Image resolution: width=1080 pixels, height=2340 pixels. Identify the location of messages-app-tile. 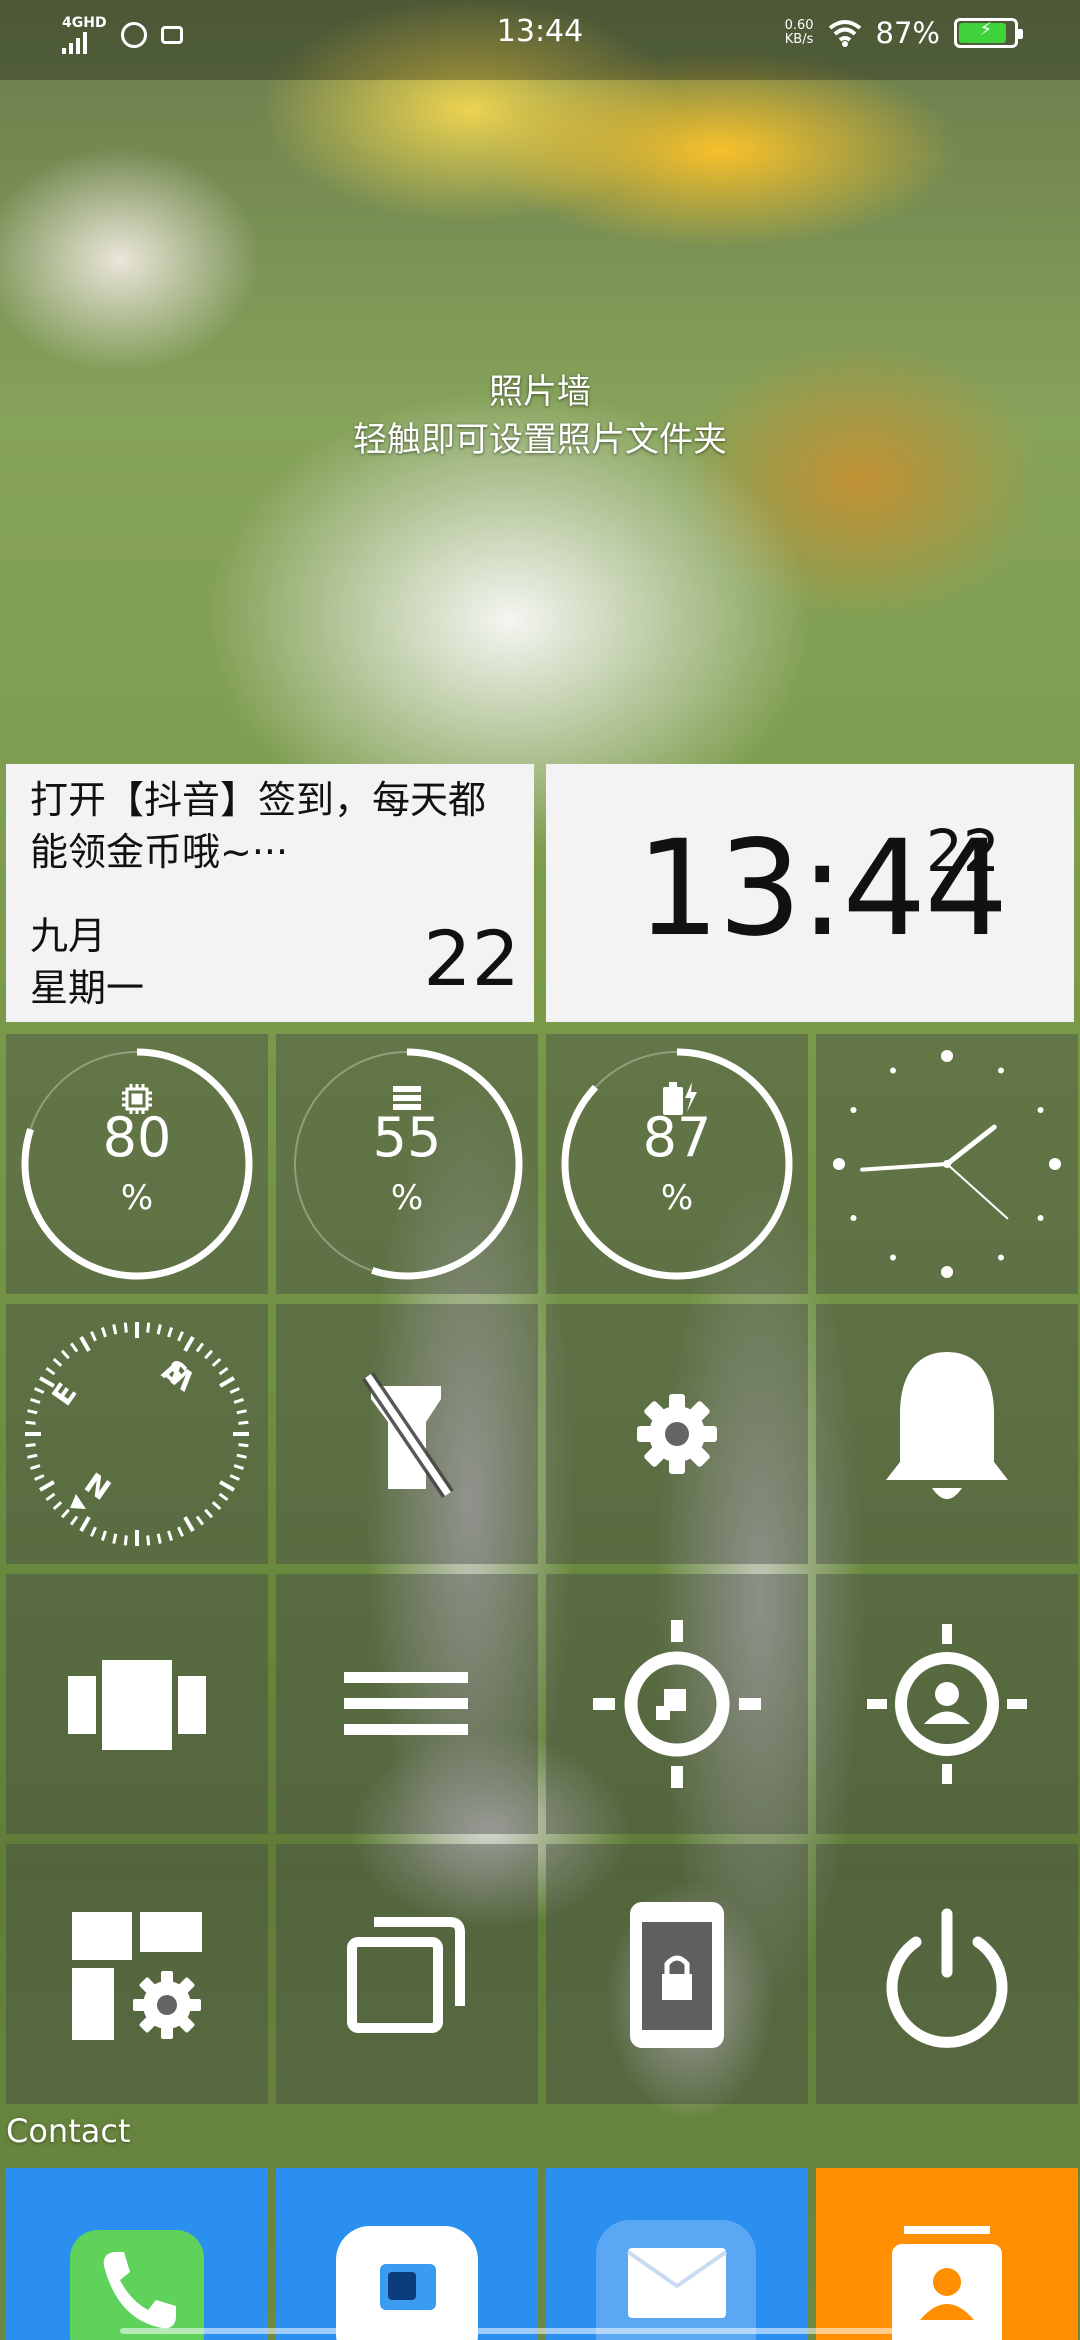
(407, 2254).